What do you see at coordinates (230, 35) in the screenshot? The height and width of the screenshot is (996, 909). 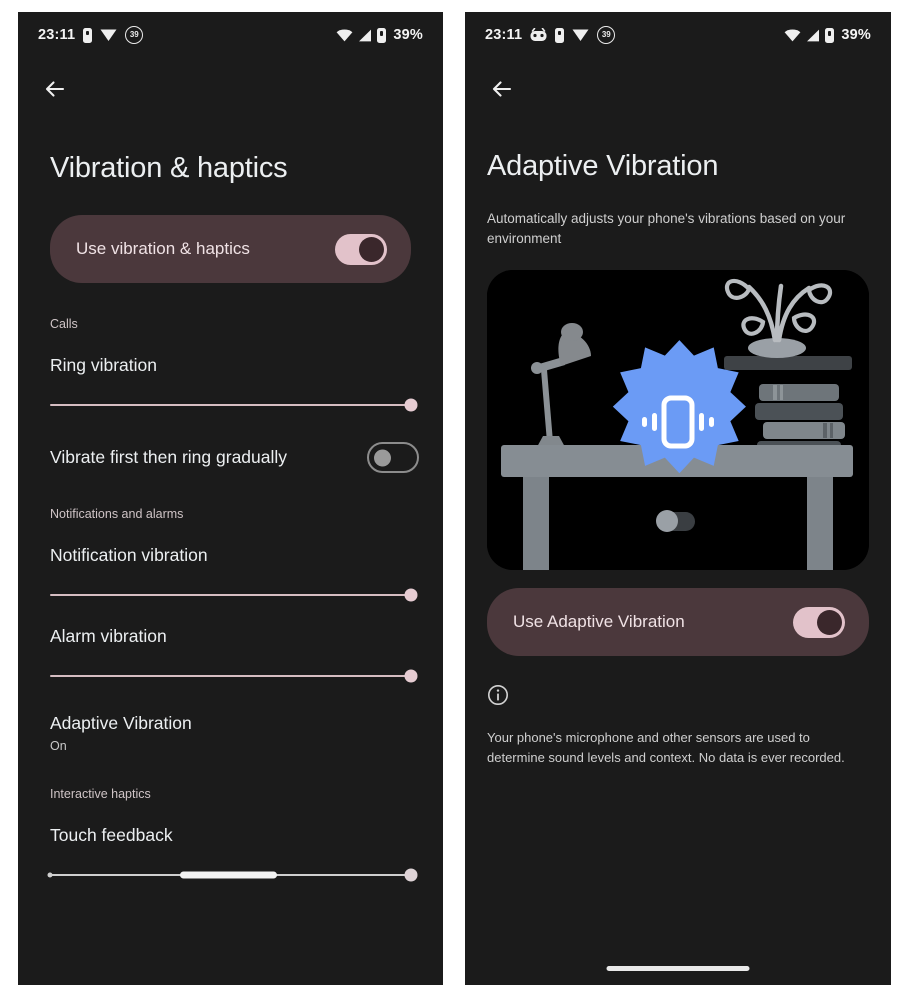 I see `status-bar-left: 23:11 39 39%` at bounding box center [230, 35].